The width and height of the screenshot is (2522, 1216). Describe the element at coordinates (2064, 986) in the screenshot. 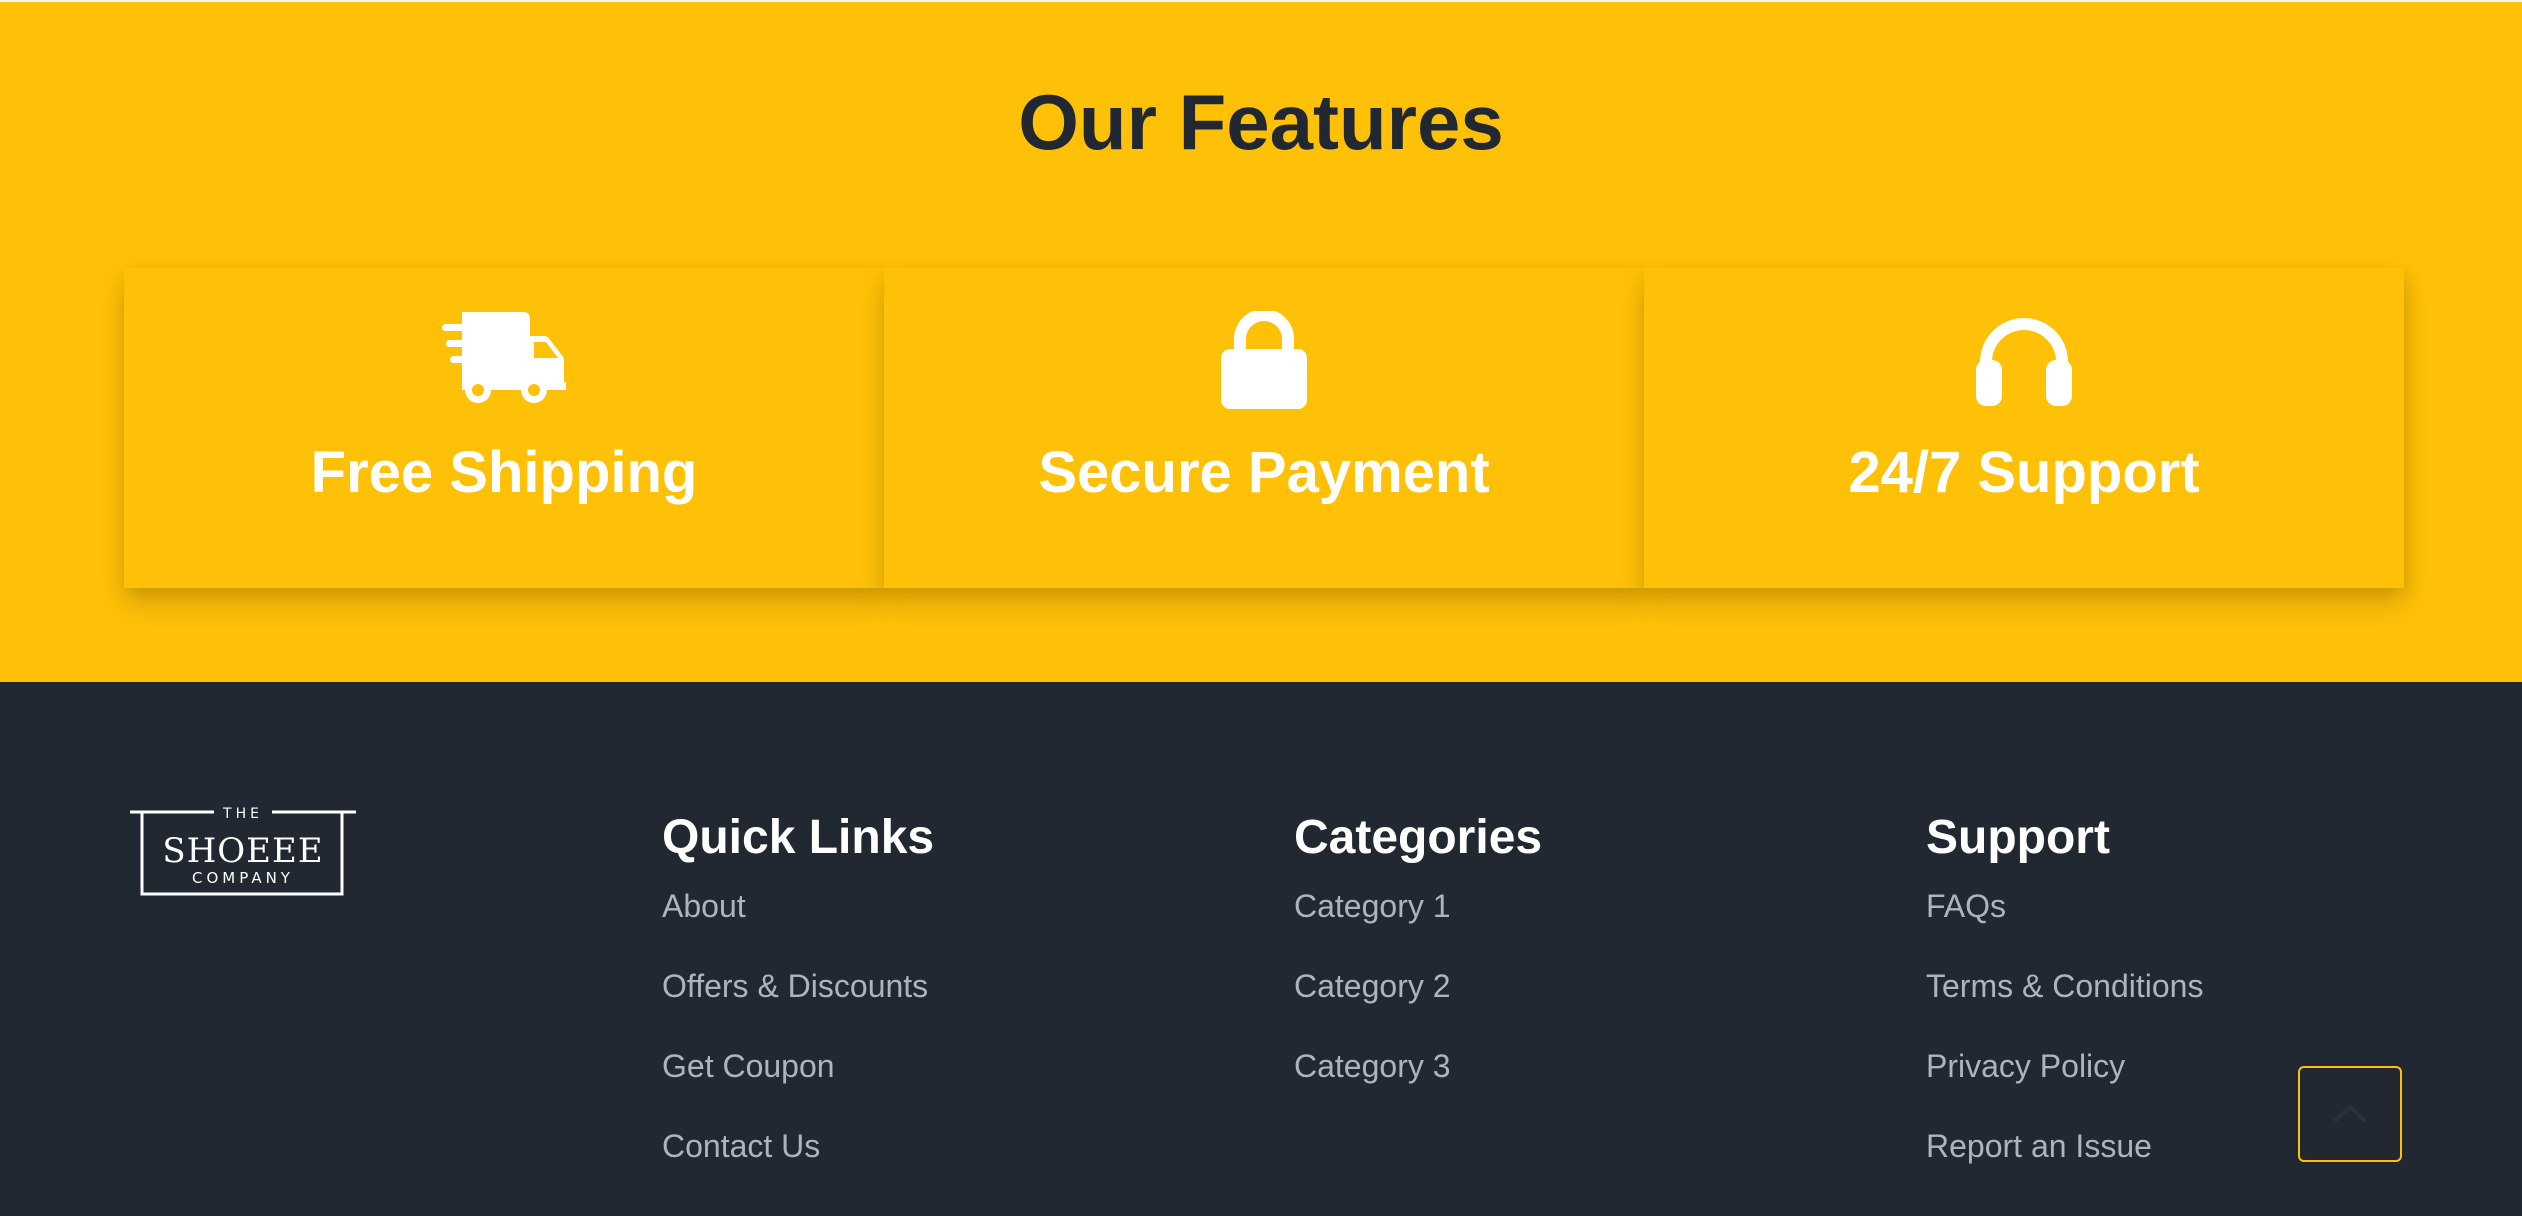

I see `footer-link-terms: Terms & Conditions` at that location.